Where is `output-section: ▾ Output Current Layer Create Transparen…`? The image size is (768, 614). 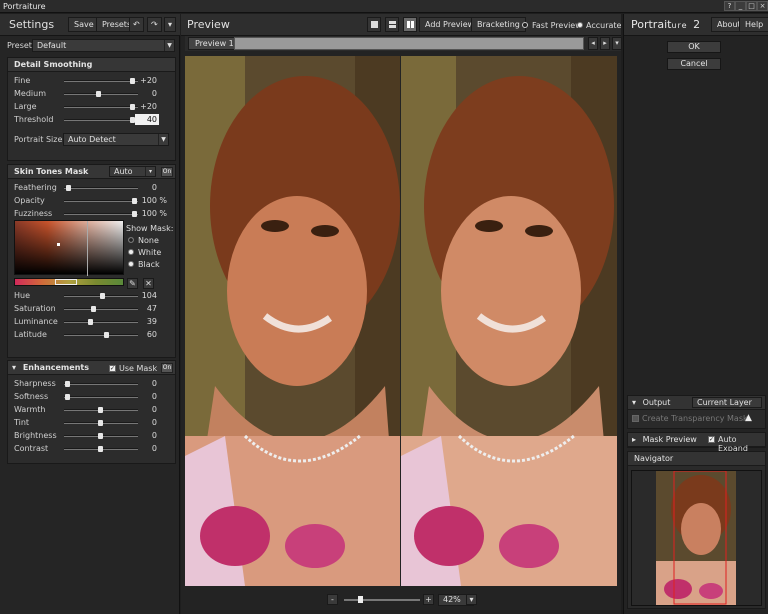
output-section: ▾ Output Current Layer Create Transparen… is located at coordinates (696, 412).